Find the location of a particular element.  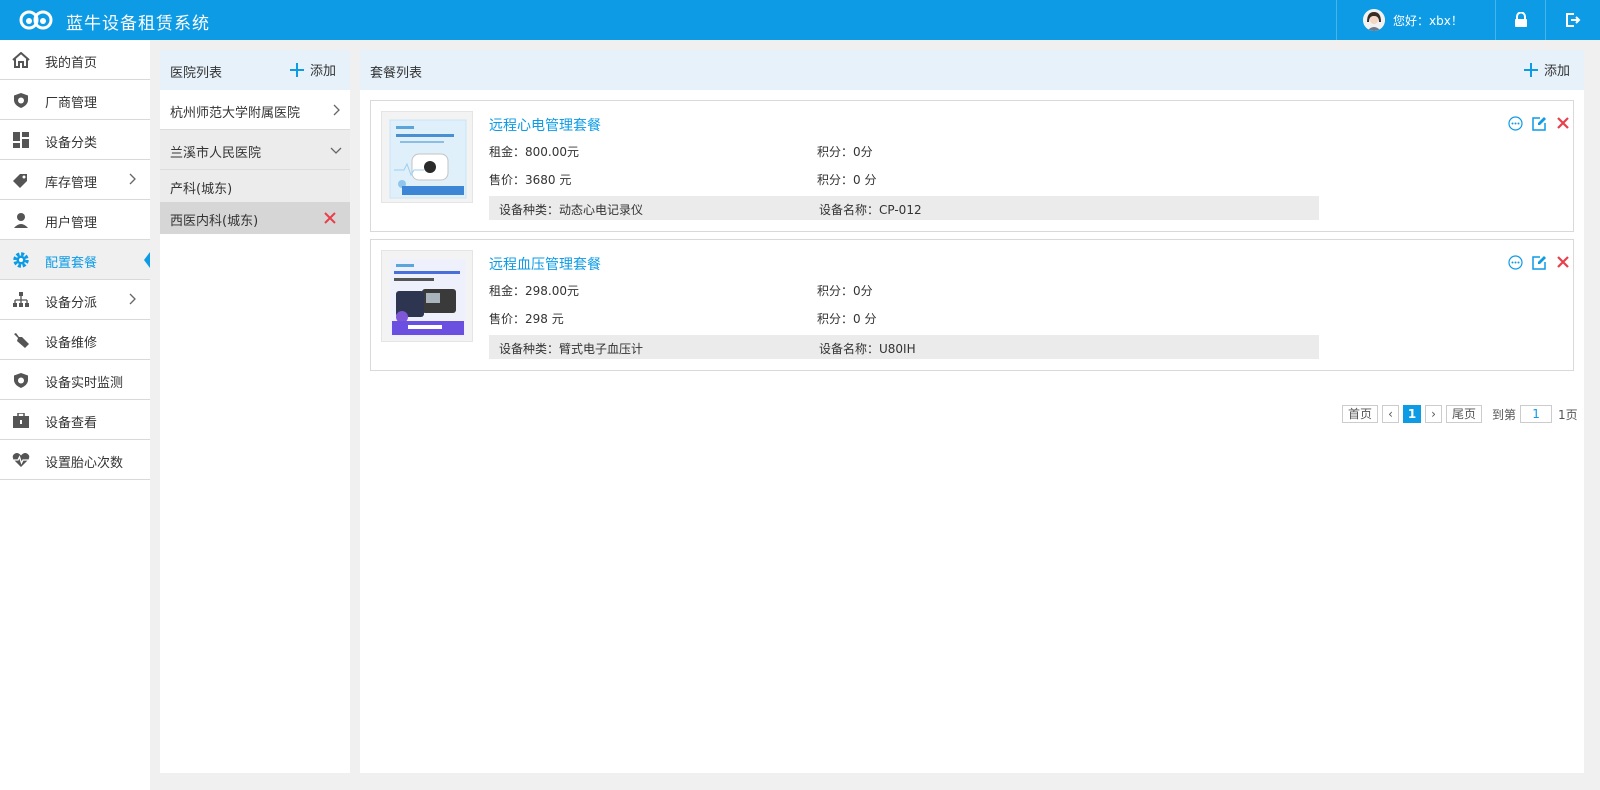

sidebar-item-categories: 设备分类 is located at coordinates (75, 140).